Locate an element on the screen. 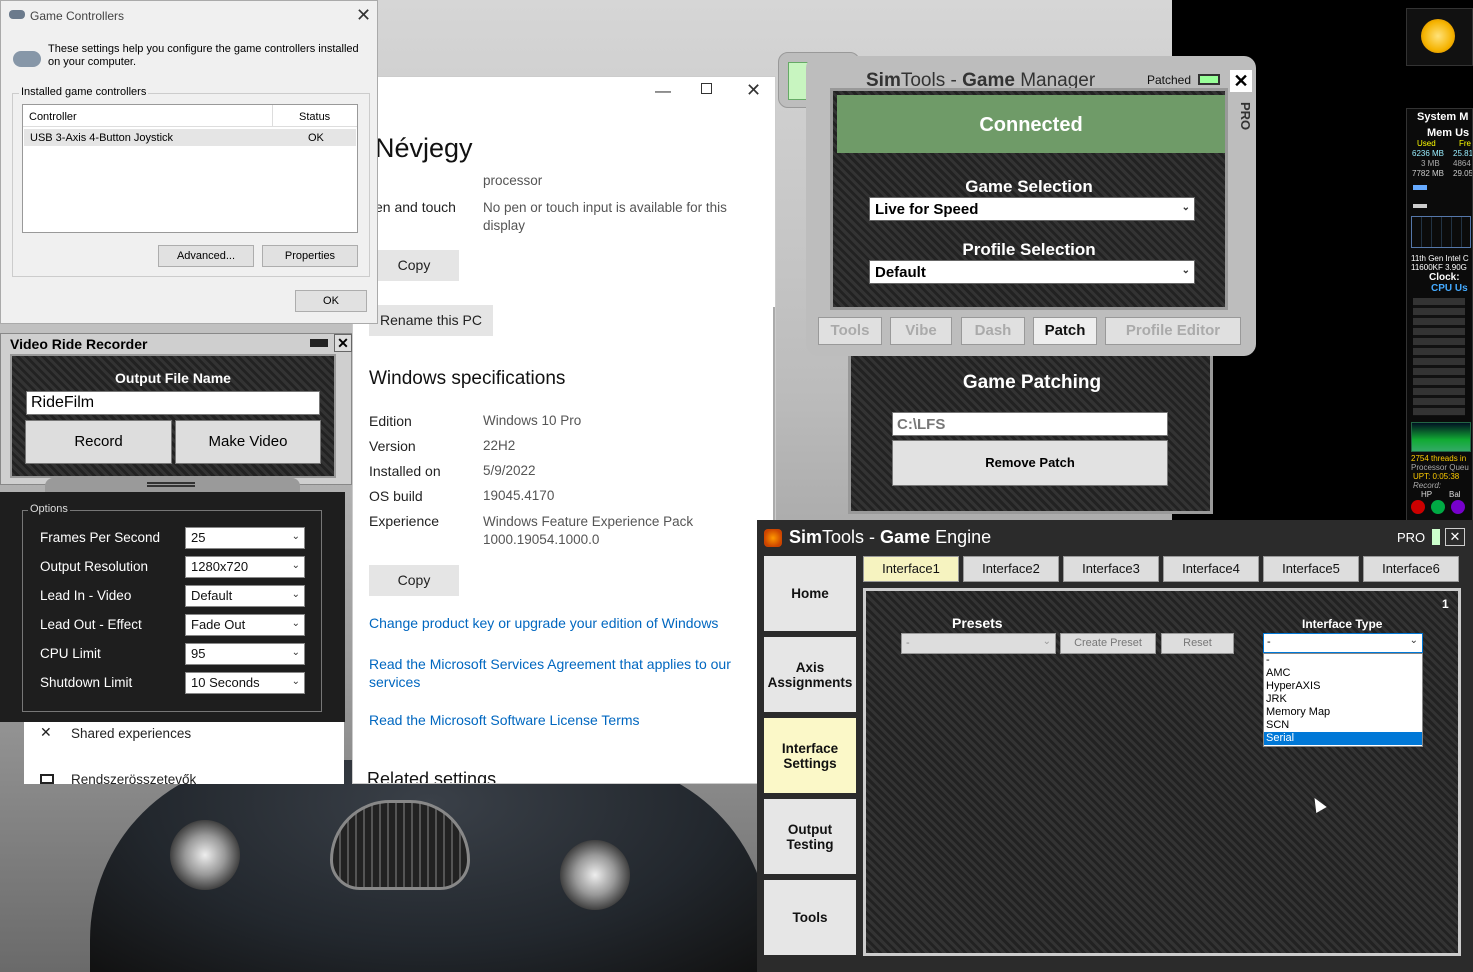  tab-dash: Dash is located at coordinates (993, 331).